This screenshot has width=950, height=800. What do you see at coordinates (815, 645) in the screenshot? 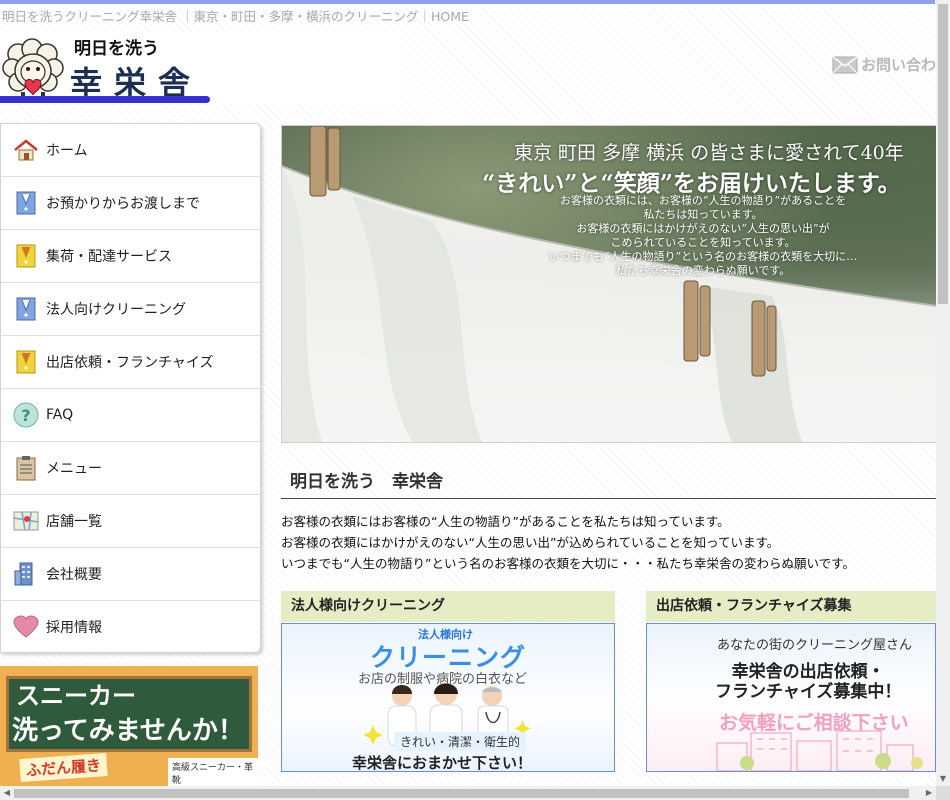
I see `banner-caption: あなたの街のクリーニング屋さん` at bounding box center [815, 645].